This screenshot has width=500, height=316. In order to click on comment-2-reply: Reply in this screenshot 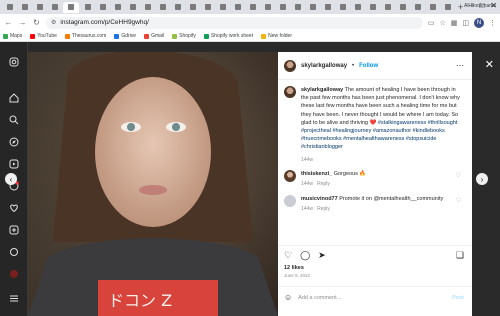, I will do `click(323, 209)`.